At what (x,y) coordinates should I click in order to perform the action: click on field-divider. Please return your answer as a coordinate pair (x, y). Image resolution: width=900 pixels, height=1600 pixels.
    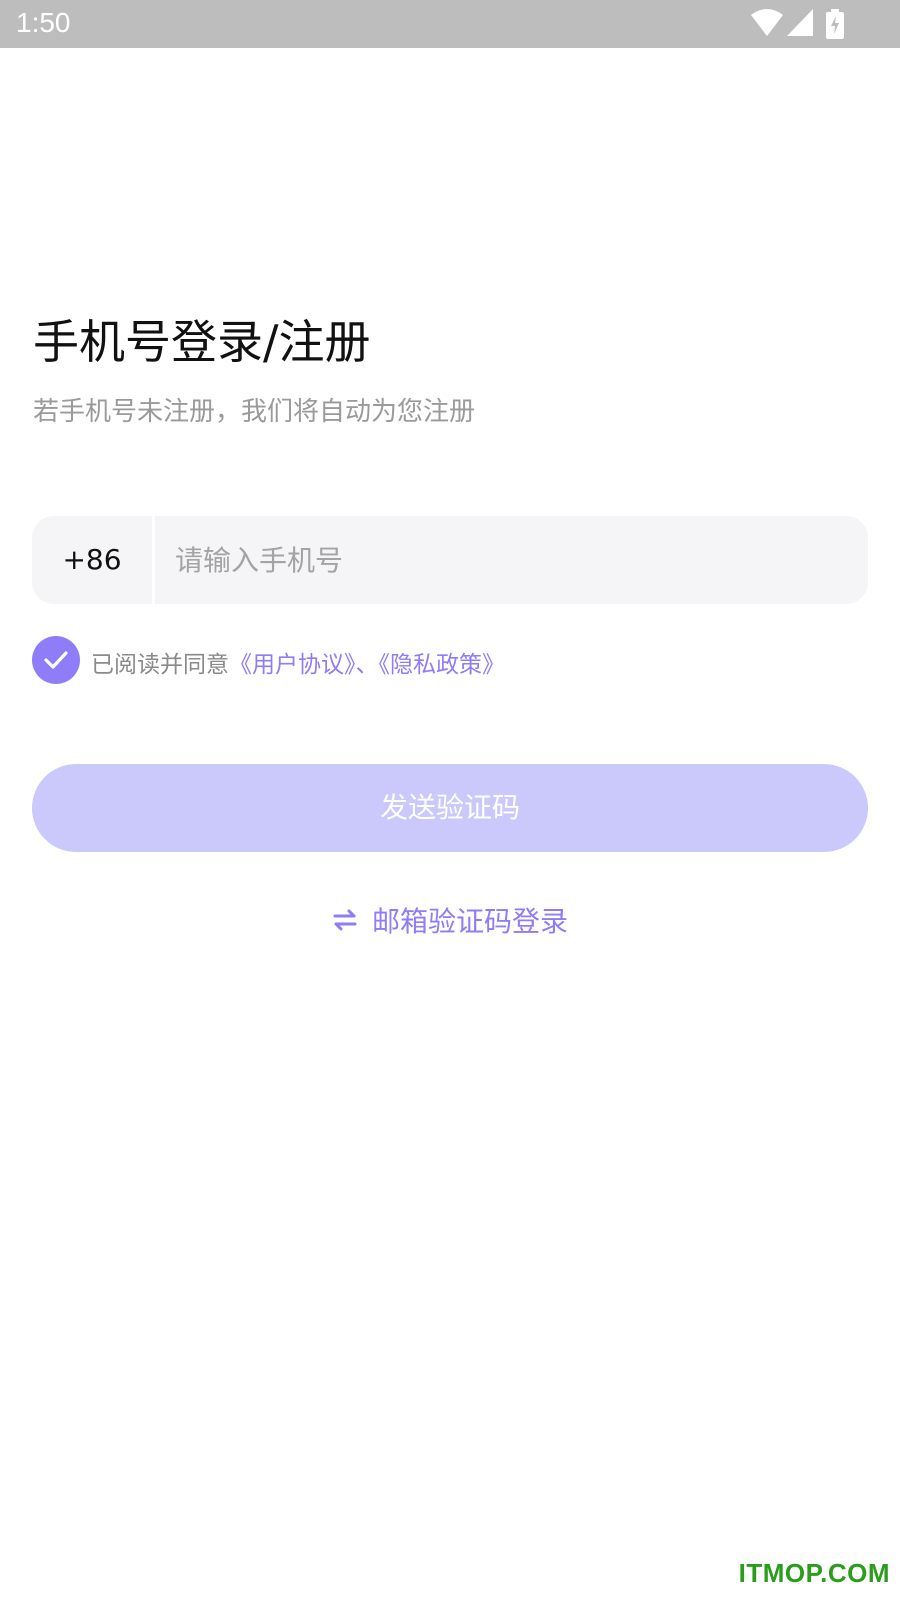
    Looking at the image, I should click on (153, 560).